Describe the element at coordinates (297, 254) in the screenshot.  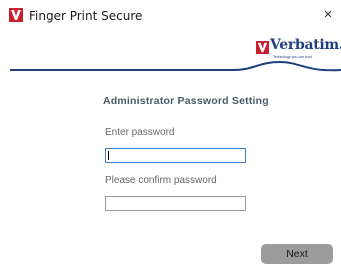
I see `next-button: Next` at that location.